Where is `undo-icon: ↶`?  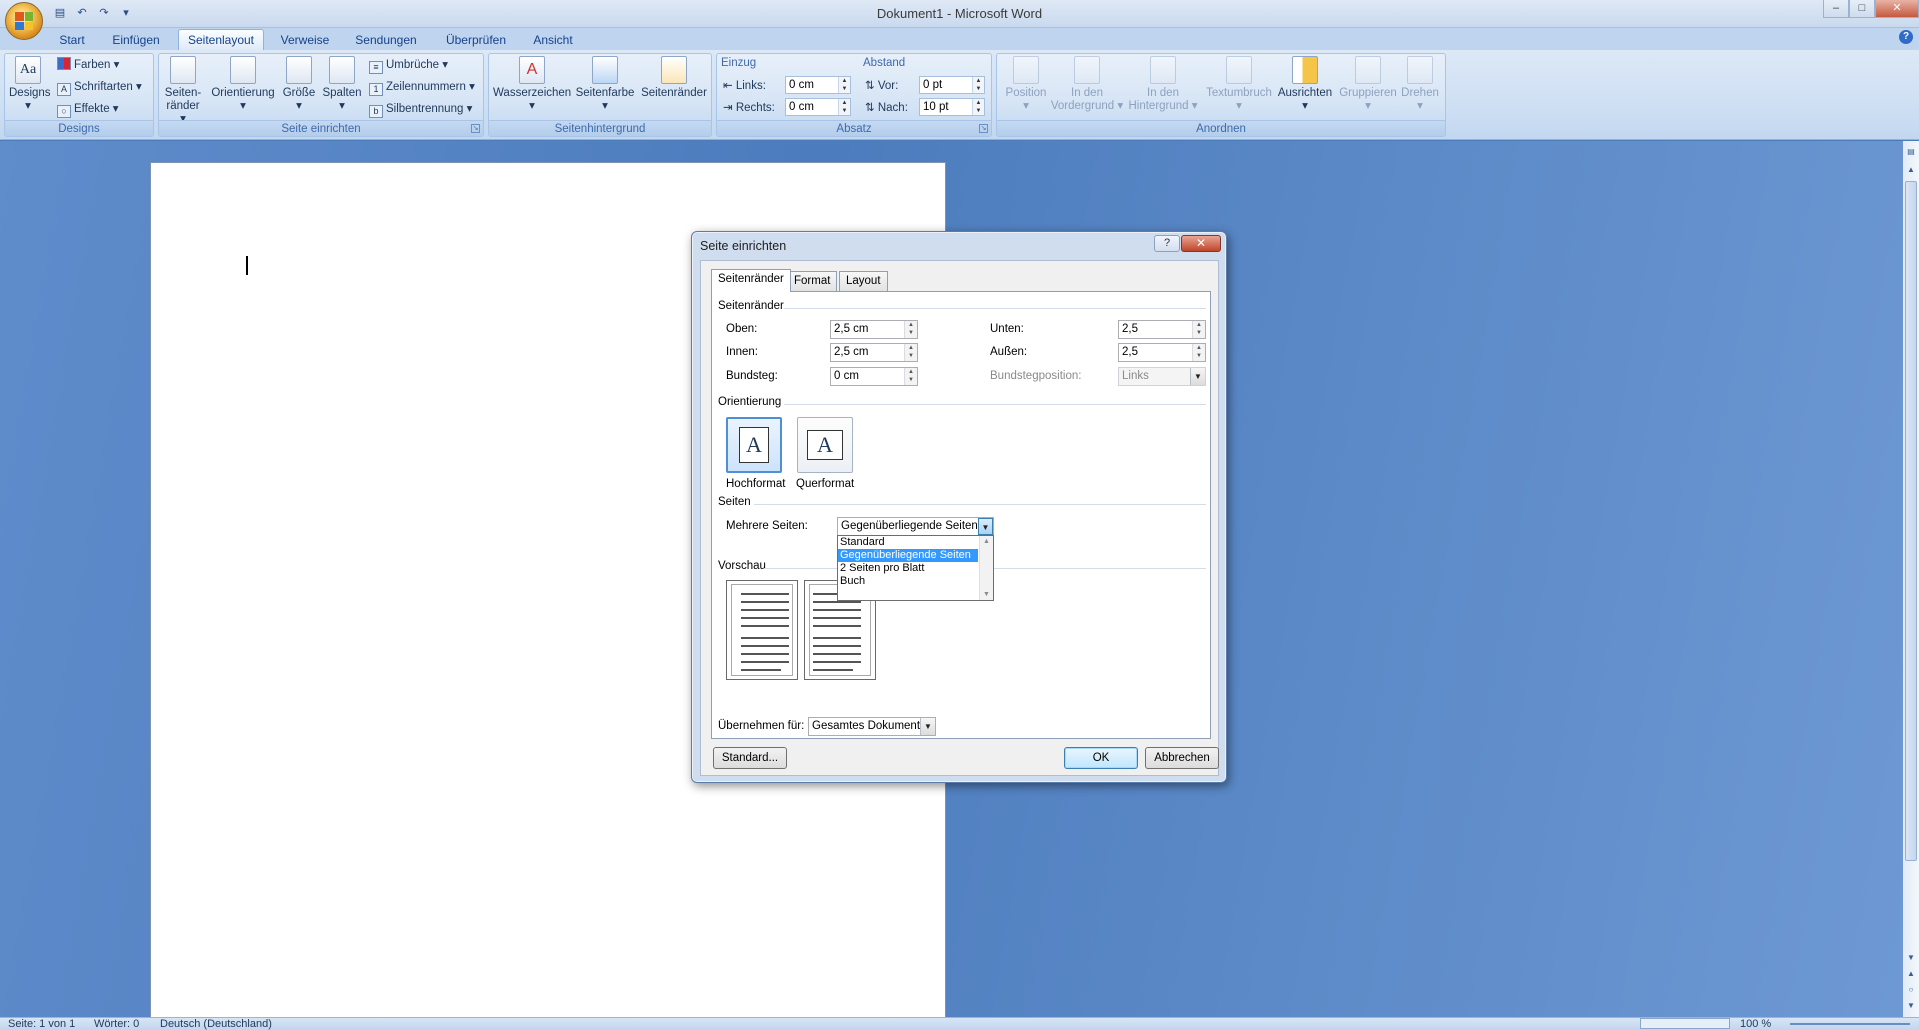 undo-icon: ↶ is located at coordinates (82, 13).